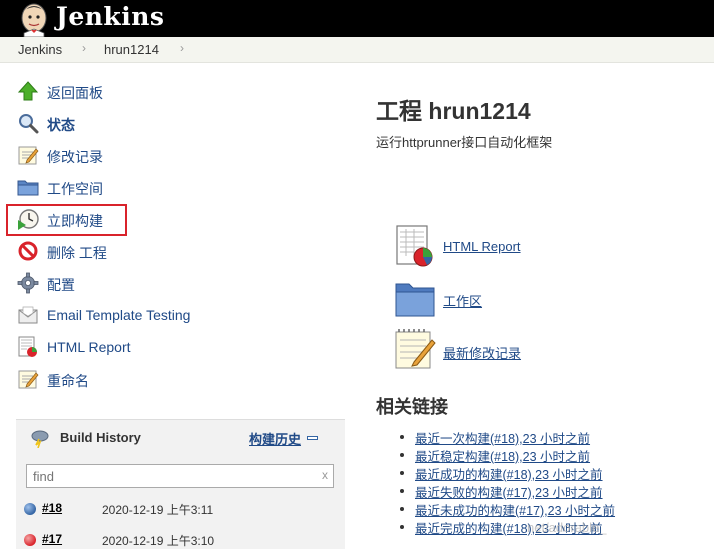 The image size is (714, 549). I want to click on build-trend-link: 构建历史, so click(275, 438).